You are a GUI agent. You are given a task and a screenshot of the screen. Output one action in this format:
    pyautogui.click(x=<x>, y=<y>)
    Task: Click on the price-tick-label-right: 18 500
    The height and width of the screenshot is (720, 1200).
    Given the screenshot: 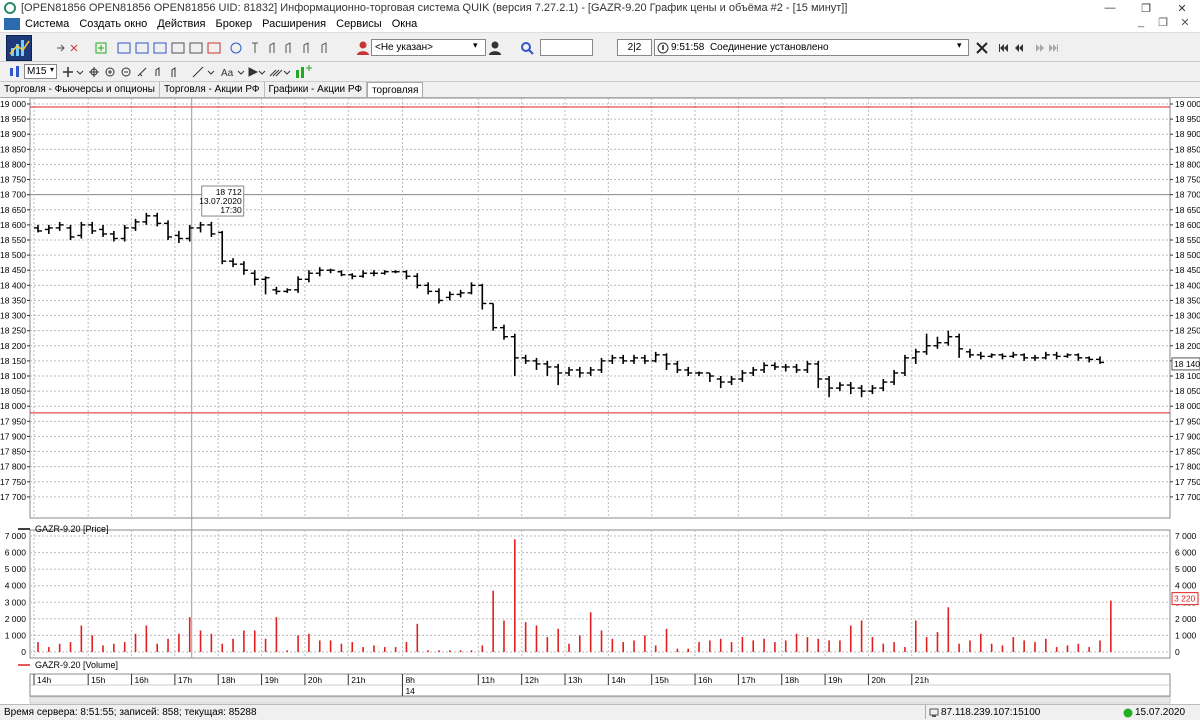 What is the action you would take?
    pyautogui.click(x=1187, y=255)
    